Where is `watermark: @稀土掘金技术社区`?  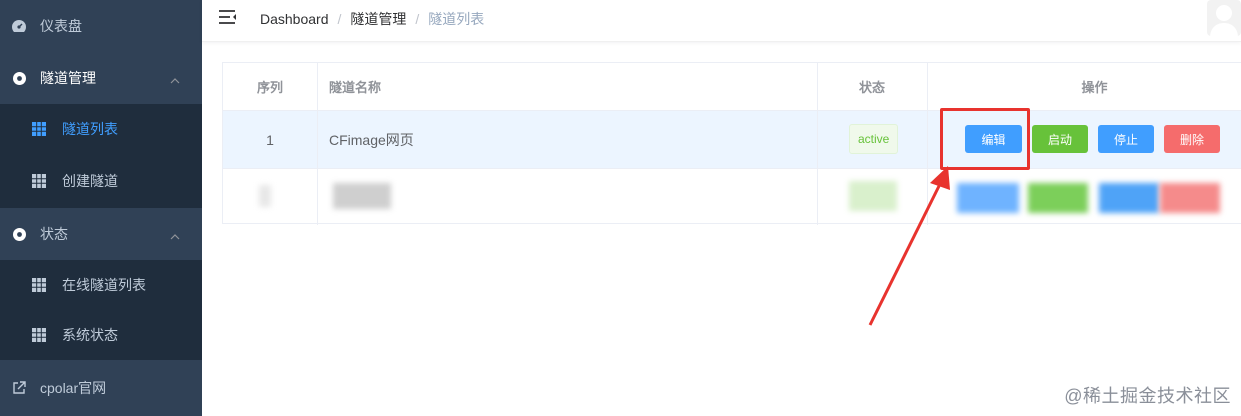 watermark: @稀土掘金技术社区 is located at coordinates (1147, 396).